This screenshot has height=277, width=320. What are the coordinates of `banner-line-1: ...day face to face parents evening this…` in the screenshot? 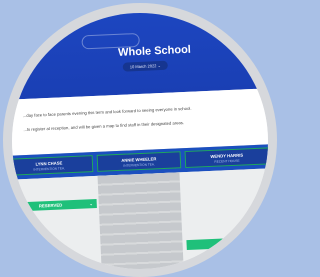 It's located at (107, 112).